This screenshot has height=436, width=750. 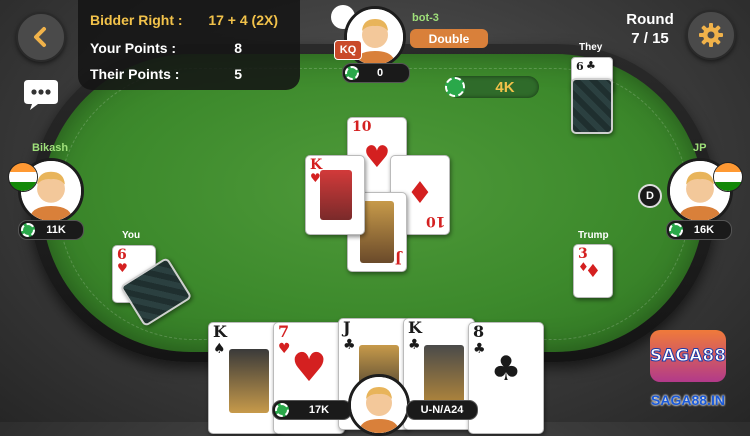 I want to click on they-label: They, so click(x=591, y=47).